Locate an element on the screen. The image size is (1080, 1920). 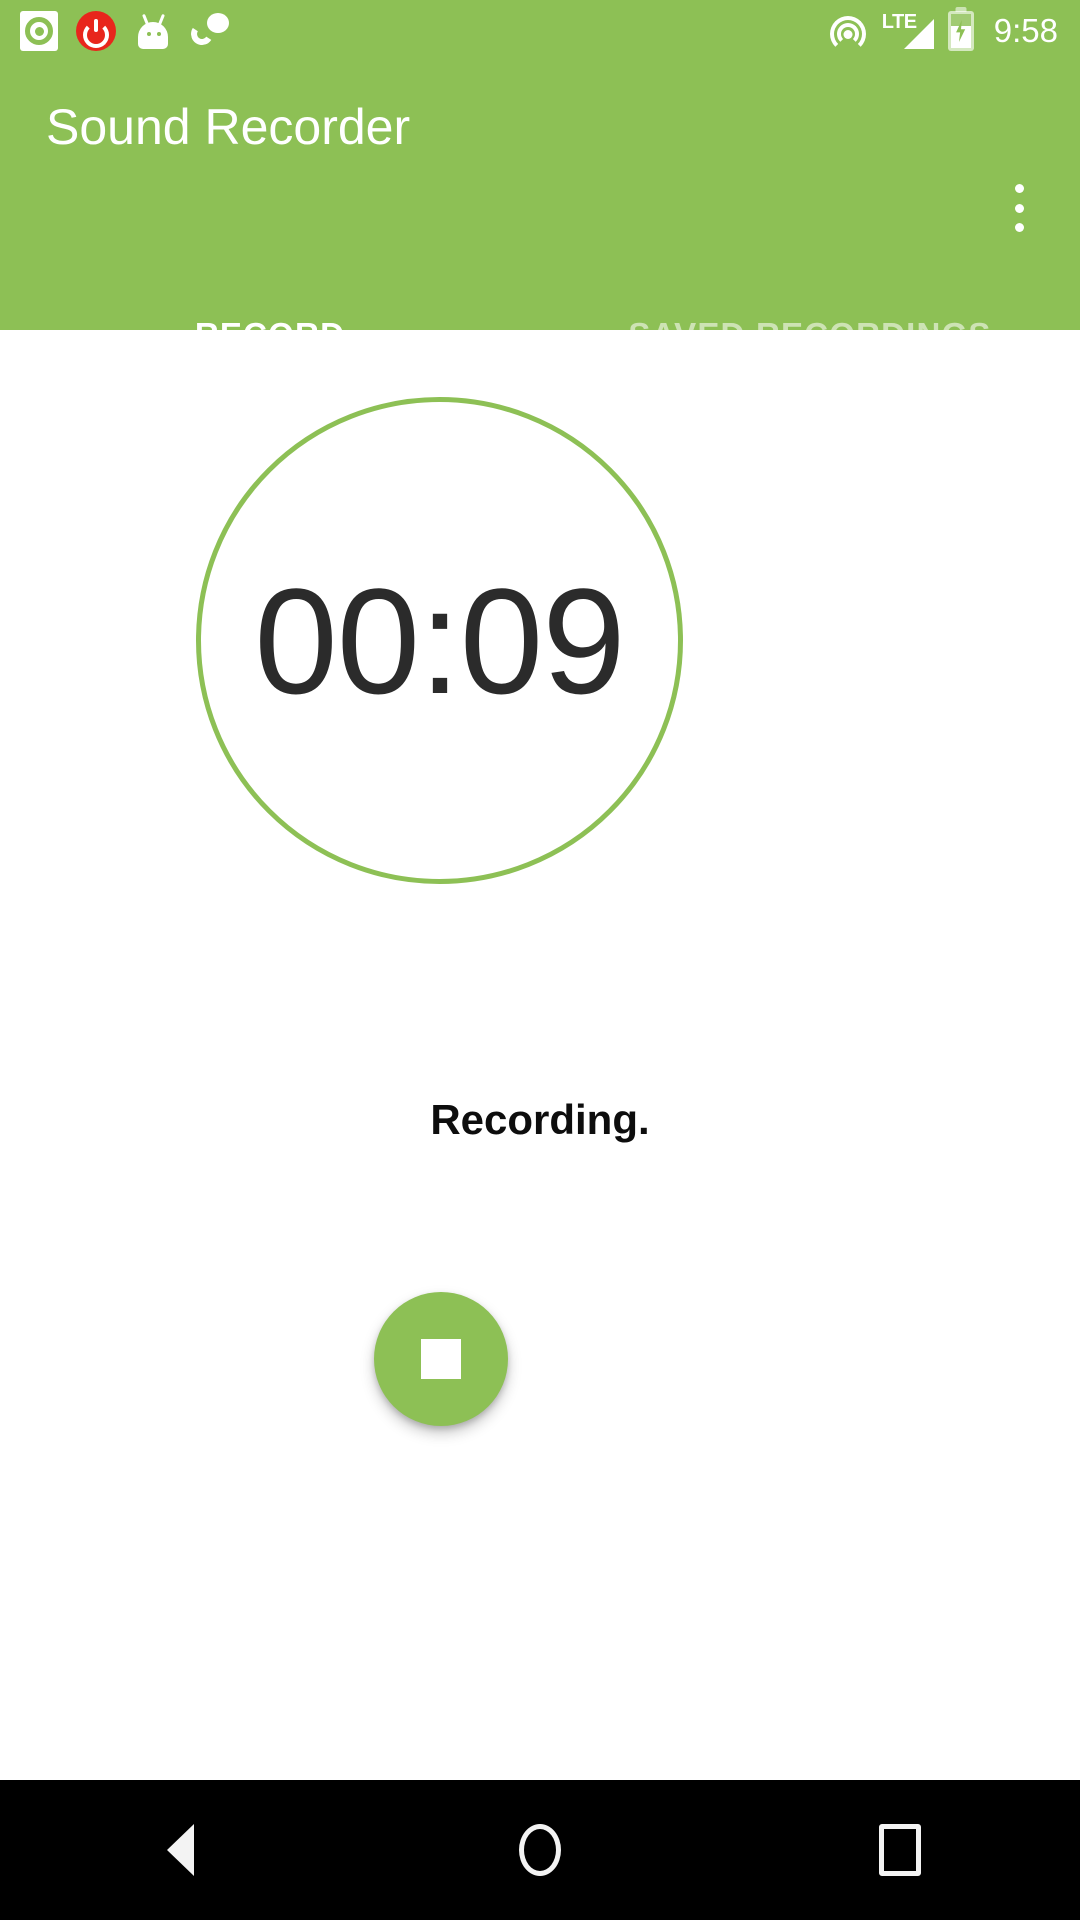
status-bar-right-icons: LTE 9:58 is located at coordinates (943, 31).